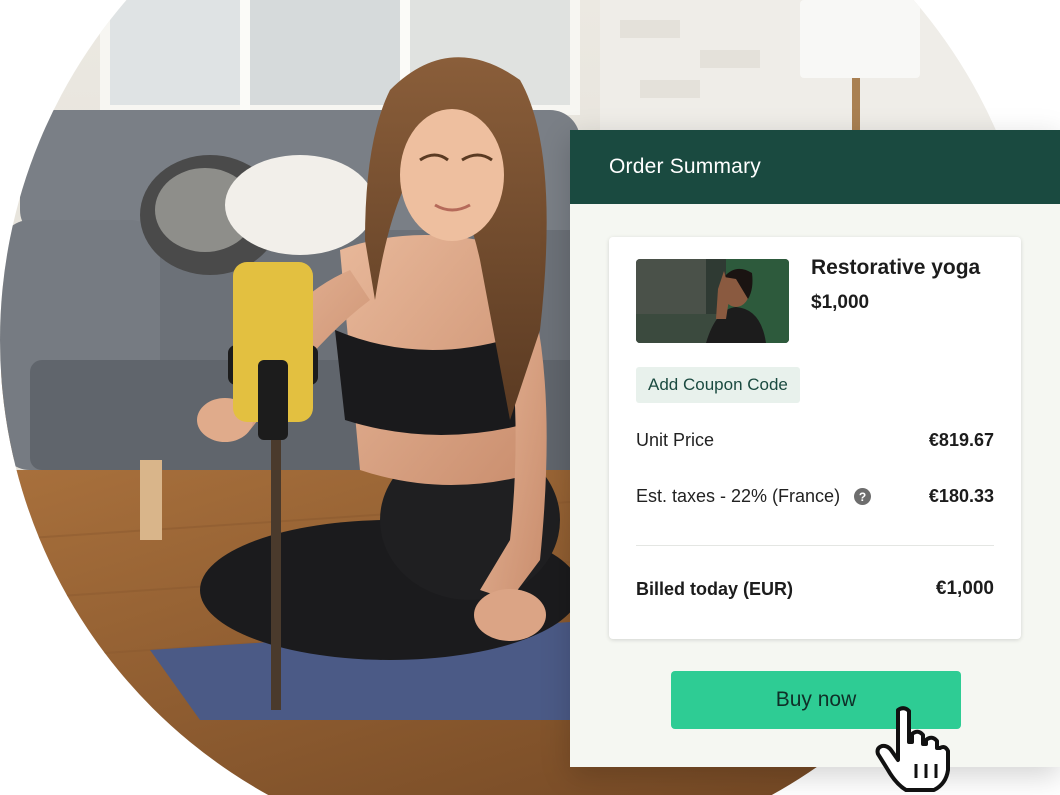 The image size is (1060, 795). I want to click on hand-pointer-icon, so click(912, 749).